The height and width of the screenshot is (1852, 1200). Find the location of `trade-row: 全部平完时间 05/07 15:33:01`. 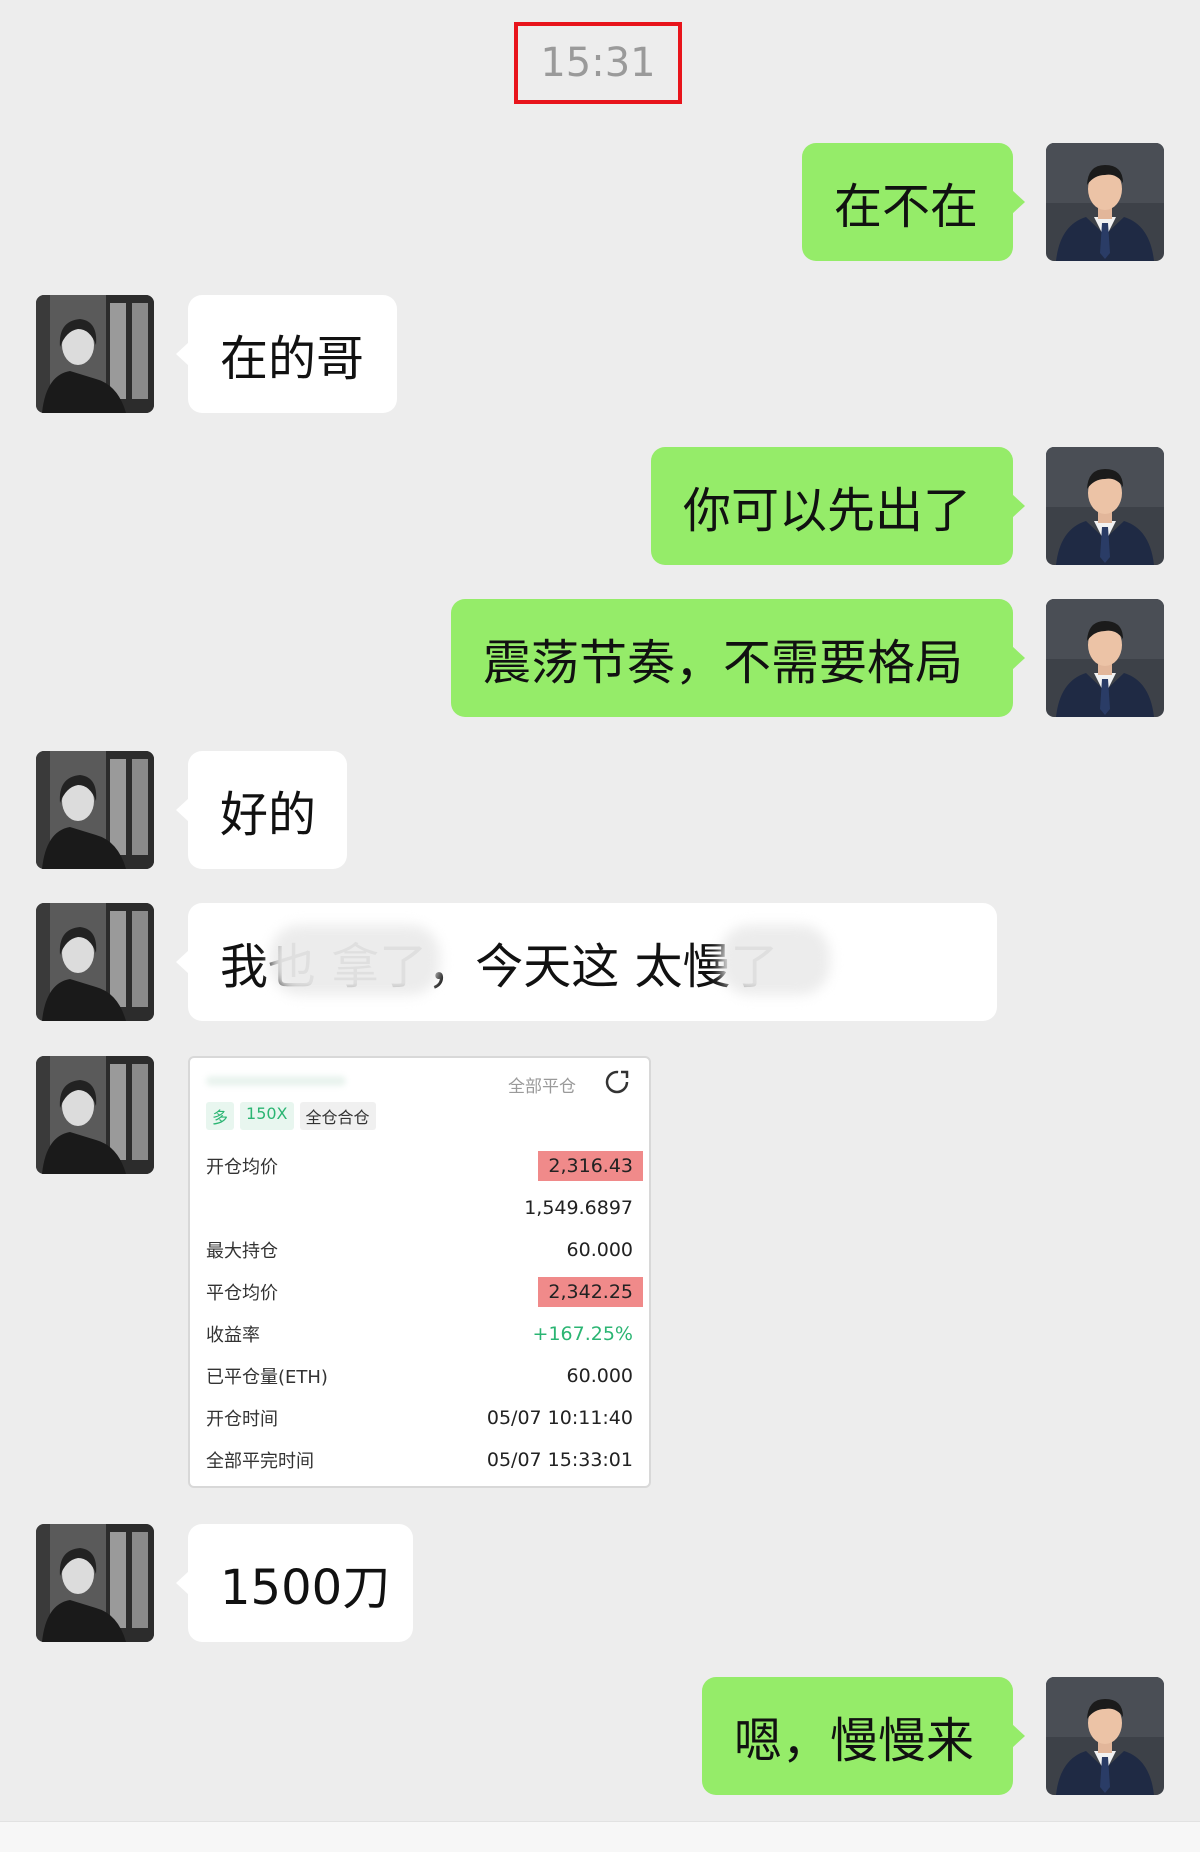

trade-row: 全部平完时间 05/07 15:33:01 is located at coordinates (419, 1460).